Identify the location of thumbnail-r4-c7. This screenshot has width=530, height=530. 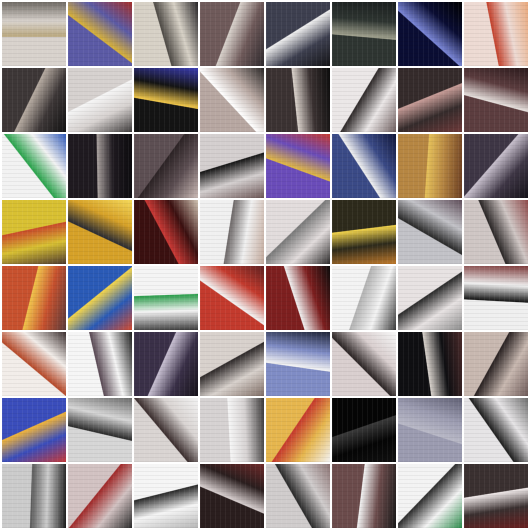
(430, 232).